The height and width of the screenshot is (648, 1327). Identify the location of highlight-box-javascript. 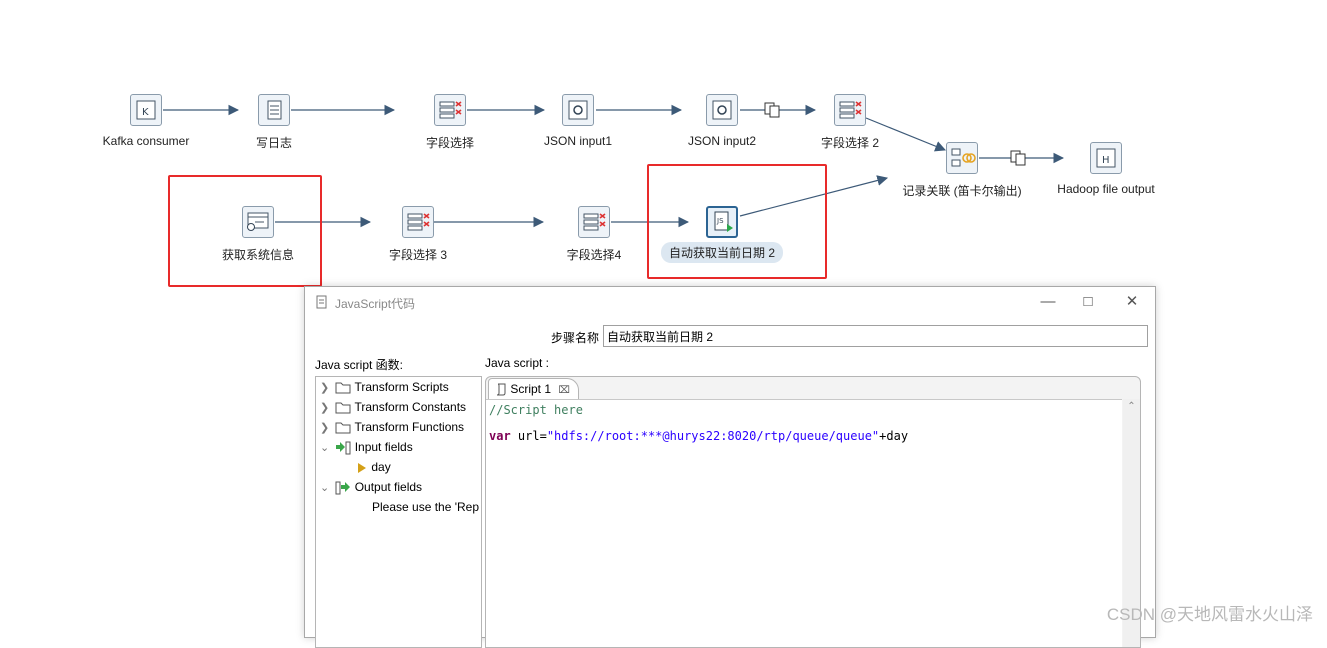
(737, 221).